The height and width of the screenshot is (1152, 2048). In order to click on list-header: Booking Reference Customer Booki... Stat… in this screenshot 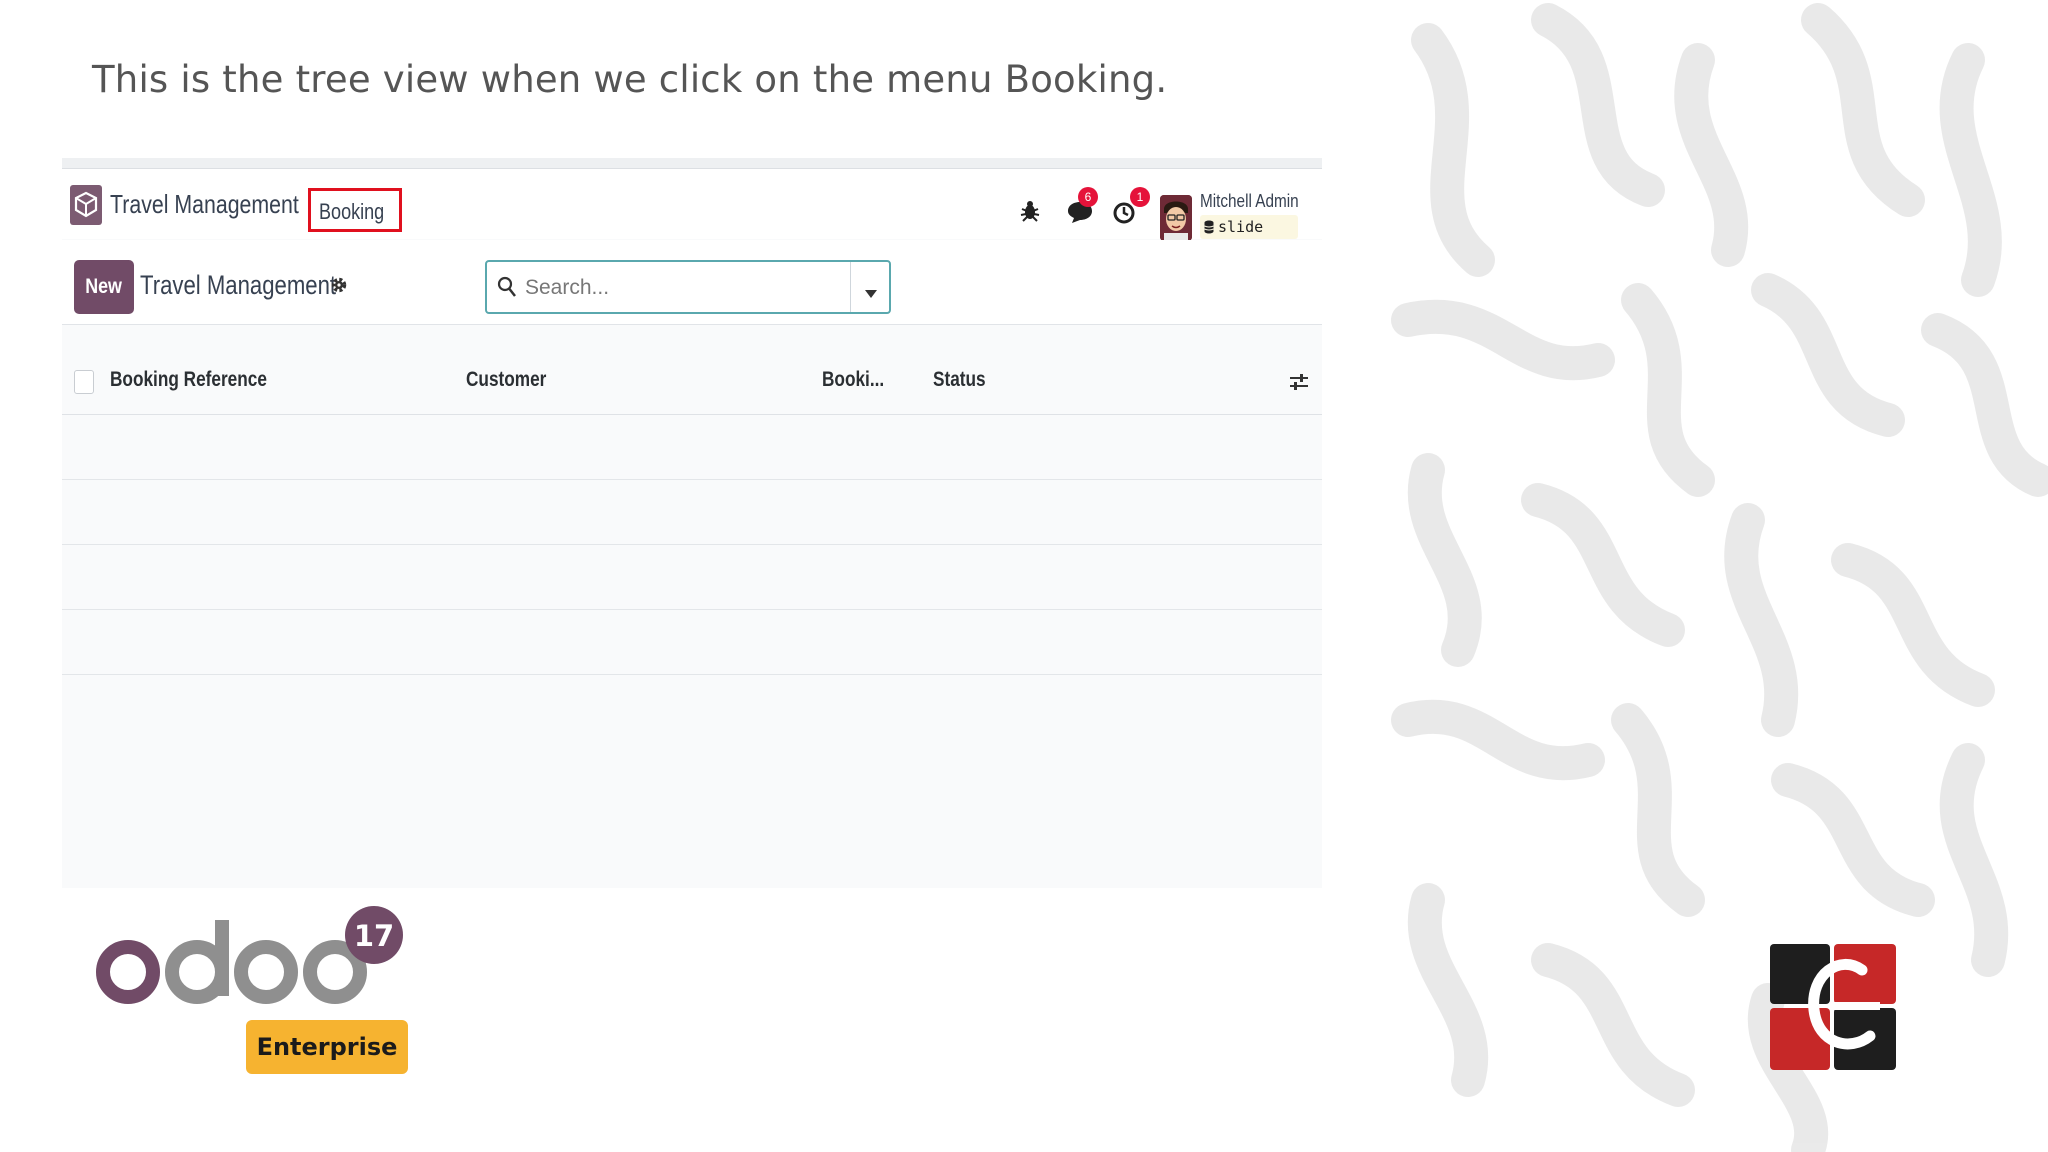, I will do `click(692, 380)`.